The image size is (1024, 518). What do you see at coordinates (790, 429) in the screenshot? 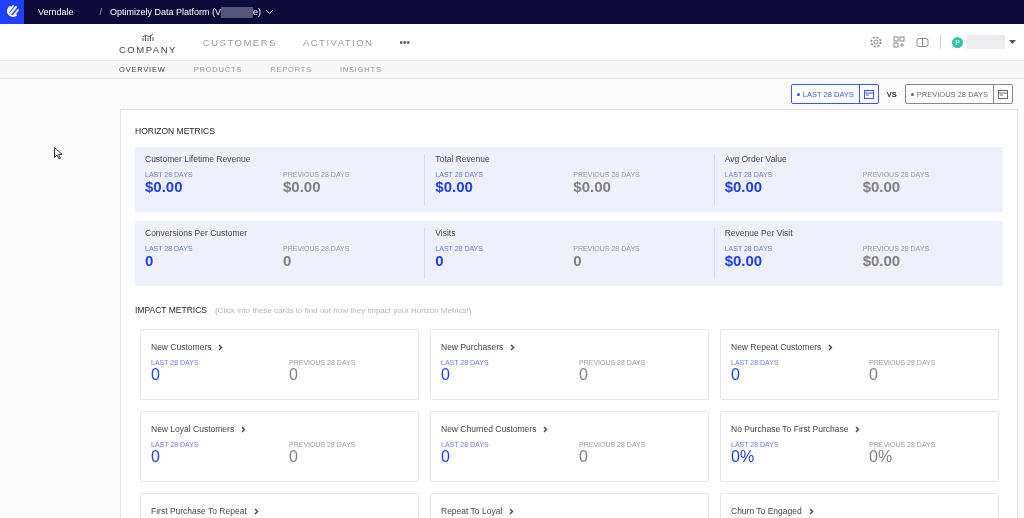
I see `metric-name: No Purchase To First Purchase` at bounding box center [790, 429].